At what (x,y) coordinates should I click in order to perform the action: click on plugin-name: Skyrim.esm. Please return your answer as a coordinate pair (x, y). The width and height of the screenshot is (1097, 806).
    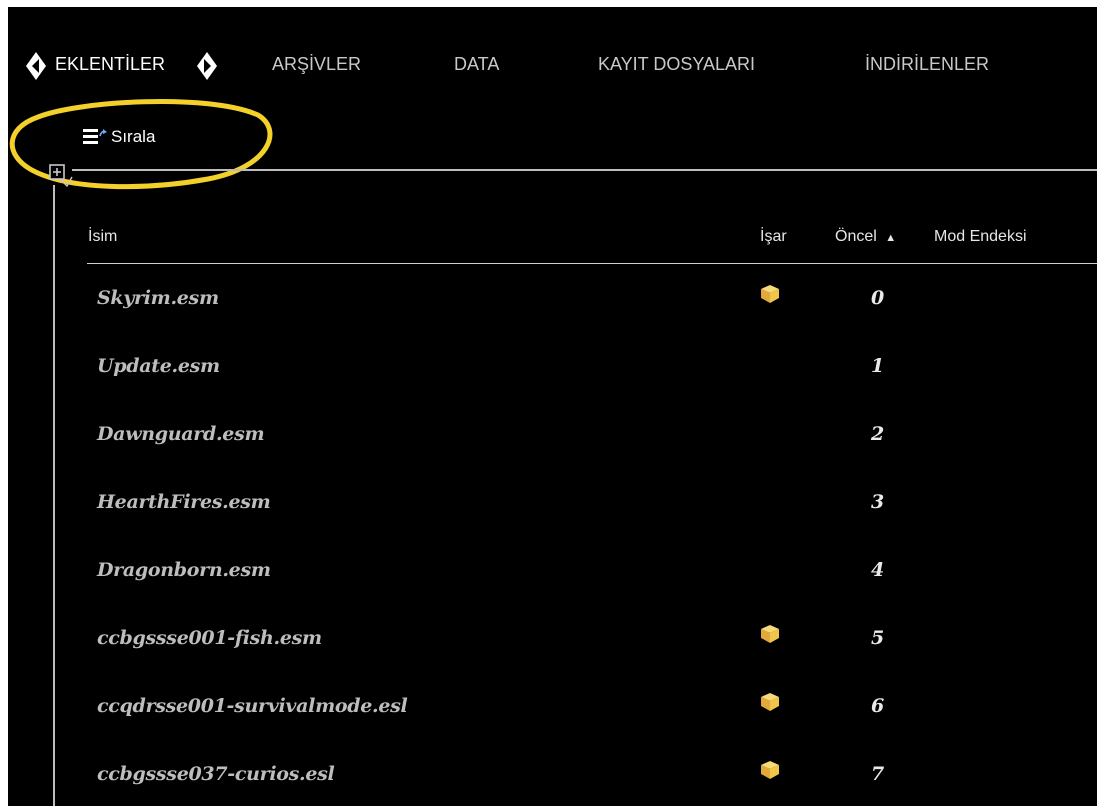
    Looking at the image, I should click on (158, 298).